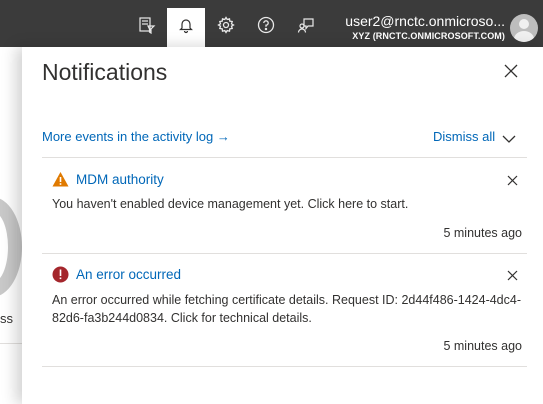  I want to click on background-divider, so click(11, 343).